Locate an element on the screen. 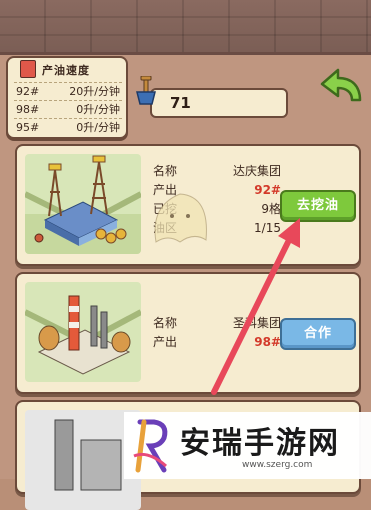 Image resolution: width=371 pixels, height=510 pixels. tutorial-arrow-icon is located at coordinates (255, 306).